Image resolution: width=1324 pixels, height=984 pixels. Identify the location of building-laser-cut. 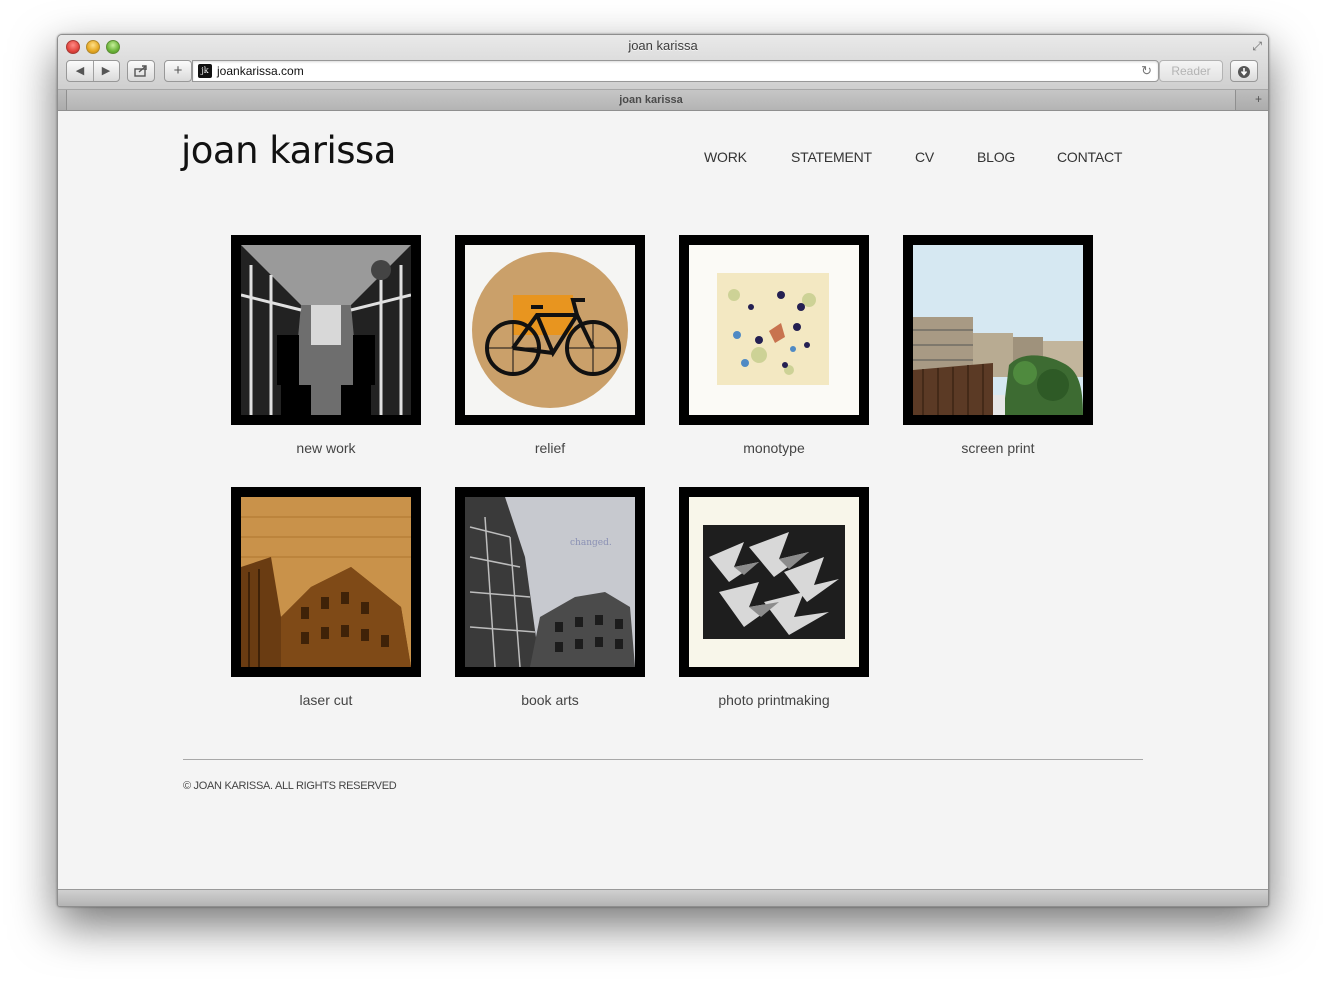
(326, 582).